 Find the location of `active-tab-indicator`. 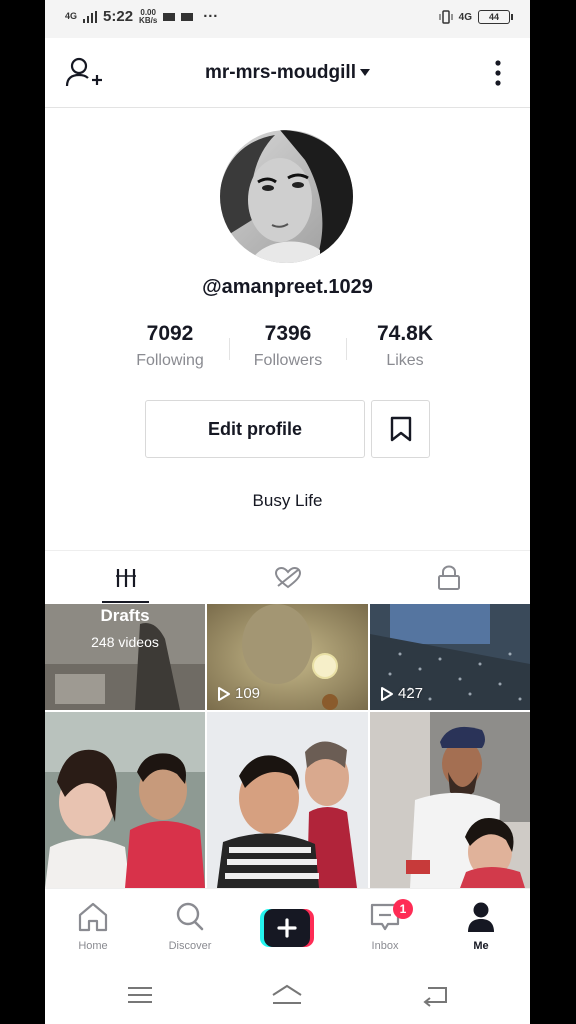

active-tab-indicator is located at coordinates (125, 602).